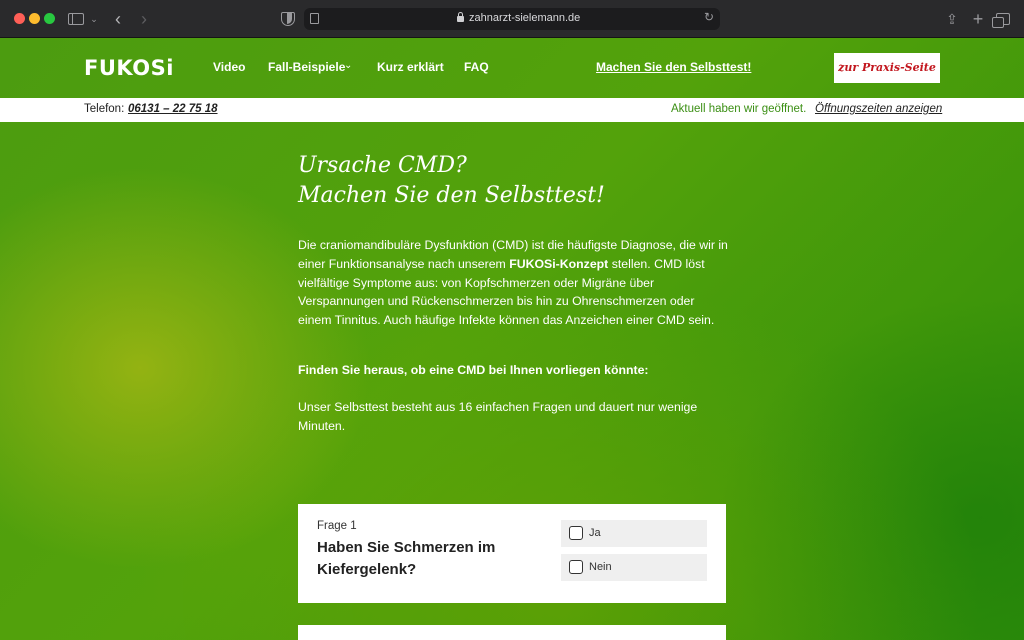 Image resolution: width=1024 pixels, height=640 pixels. I want to click on question-number: Frage 1, so click(337, 526).